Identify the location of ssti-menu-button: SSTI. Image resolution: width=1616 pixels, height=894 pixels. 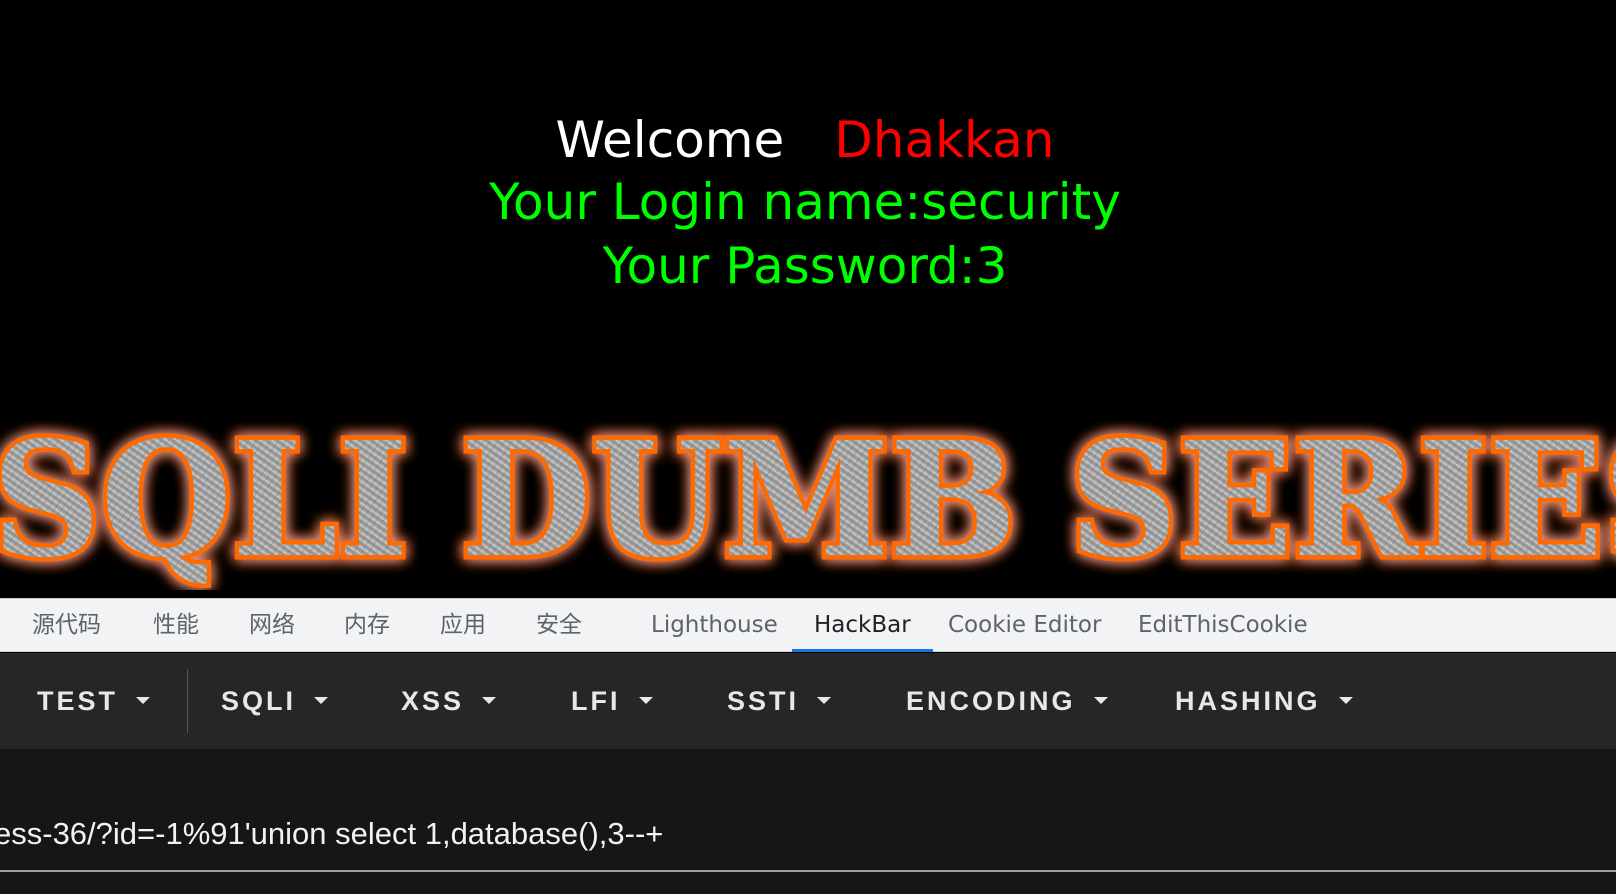
(779, 701).